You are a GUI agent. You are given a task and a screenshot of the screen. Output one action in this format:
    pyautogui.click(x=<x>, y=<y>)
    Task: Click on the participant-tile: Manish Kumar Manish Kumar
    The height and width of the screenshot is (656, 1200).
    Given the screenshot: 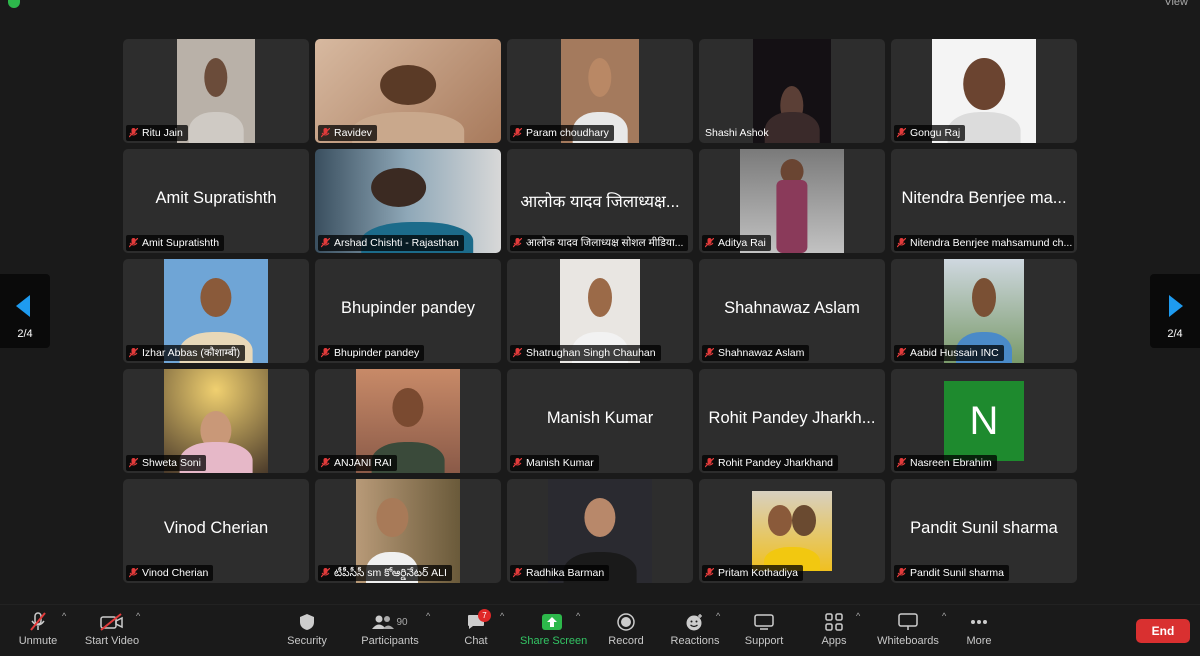 What is the action you would take?
    pyautogui.click(x=600, y=421)
    